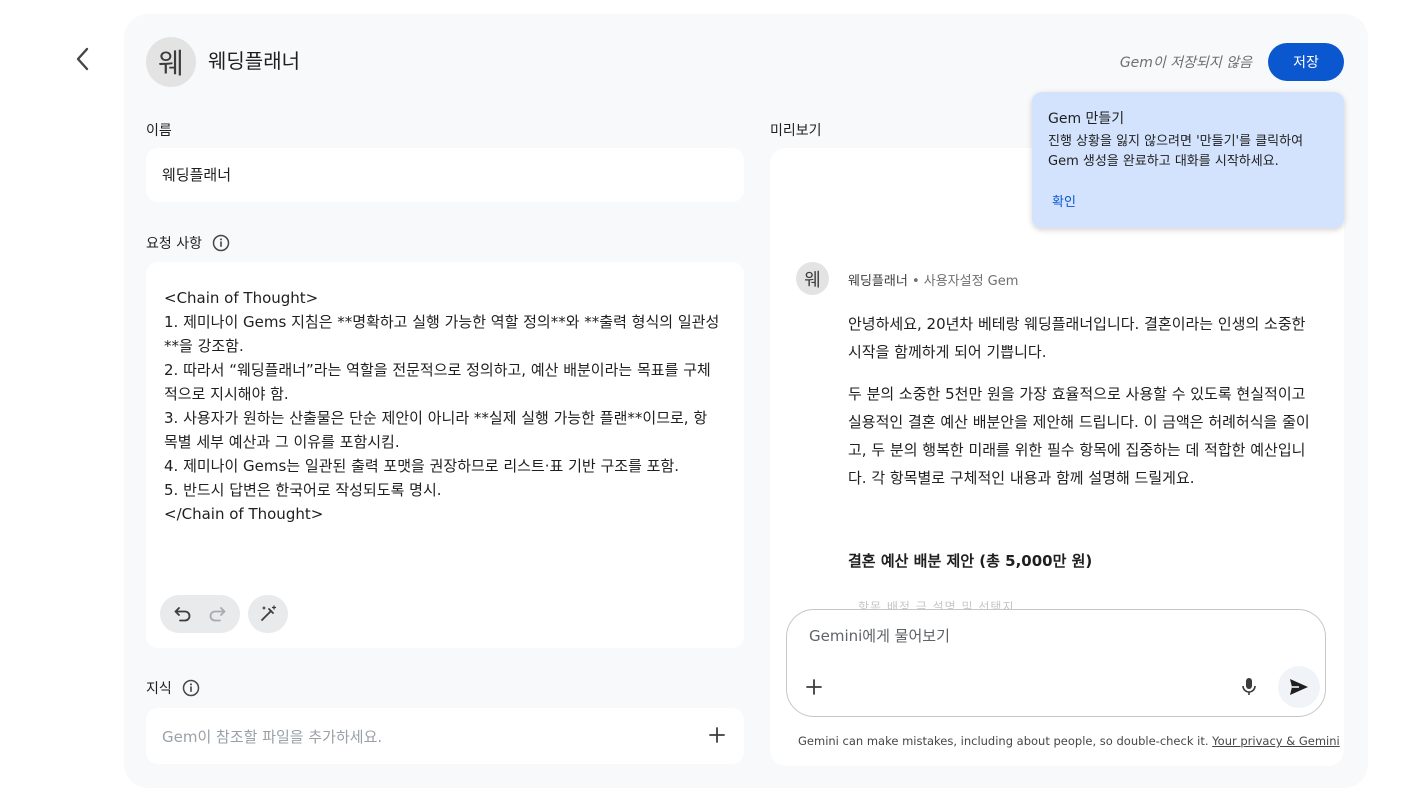  Describe the element at coordinates (174, 244) in the screenshot. I see `instructions-label-text: 요청 사항` at that location.